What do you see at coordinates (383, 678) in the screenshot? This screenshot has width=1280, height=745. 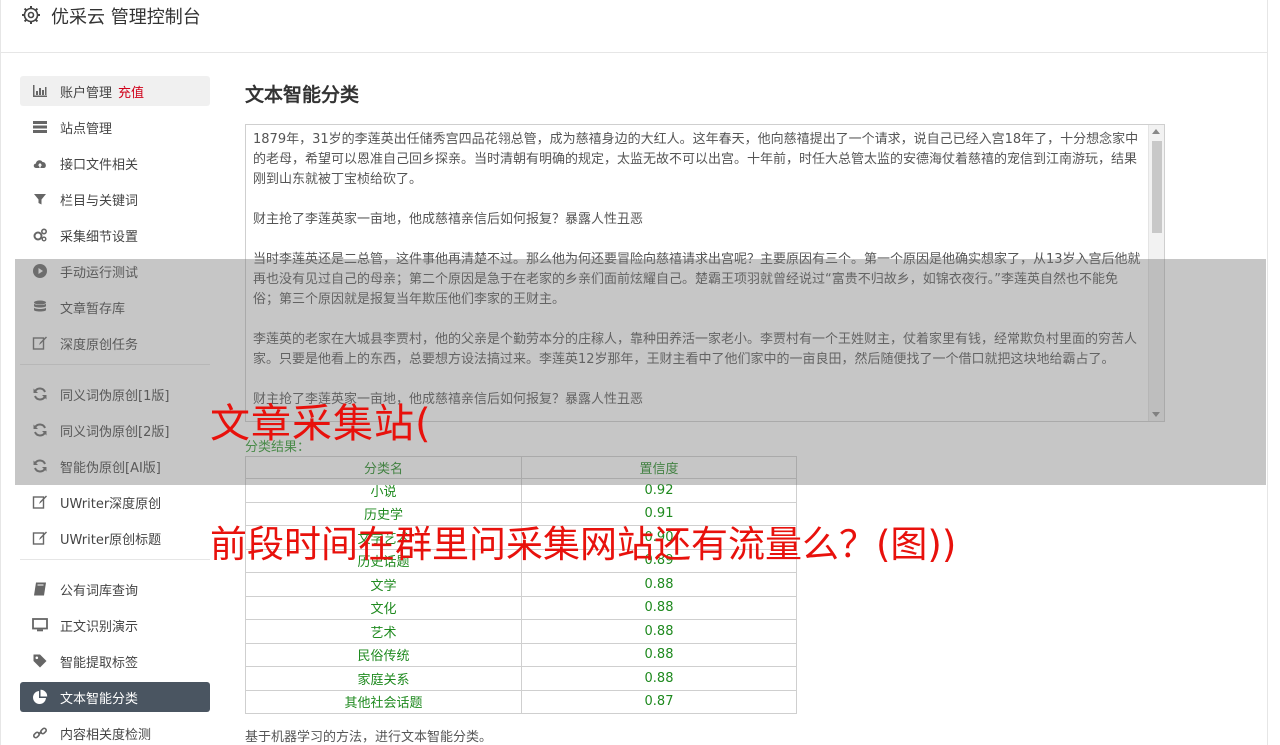 I see `category-cell: 家庭关系` at bounding box center [383, 678].